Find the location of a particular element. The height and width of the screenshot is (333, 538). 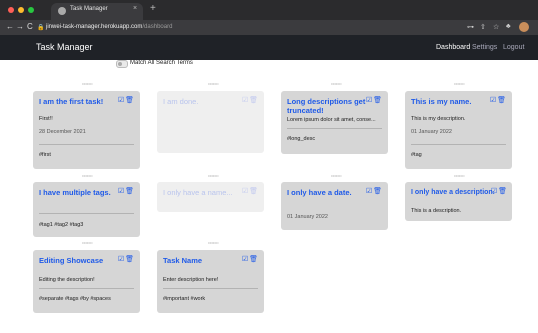

task-description: First!! is located at coordinates (46, 119).